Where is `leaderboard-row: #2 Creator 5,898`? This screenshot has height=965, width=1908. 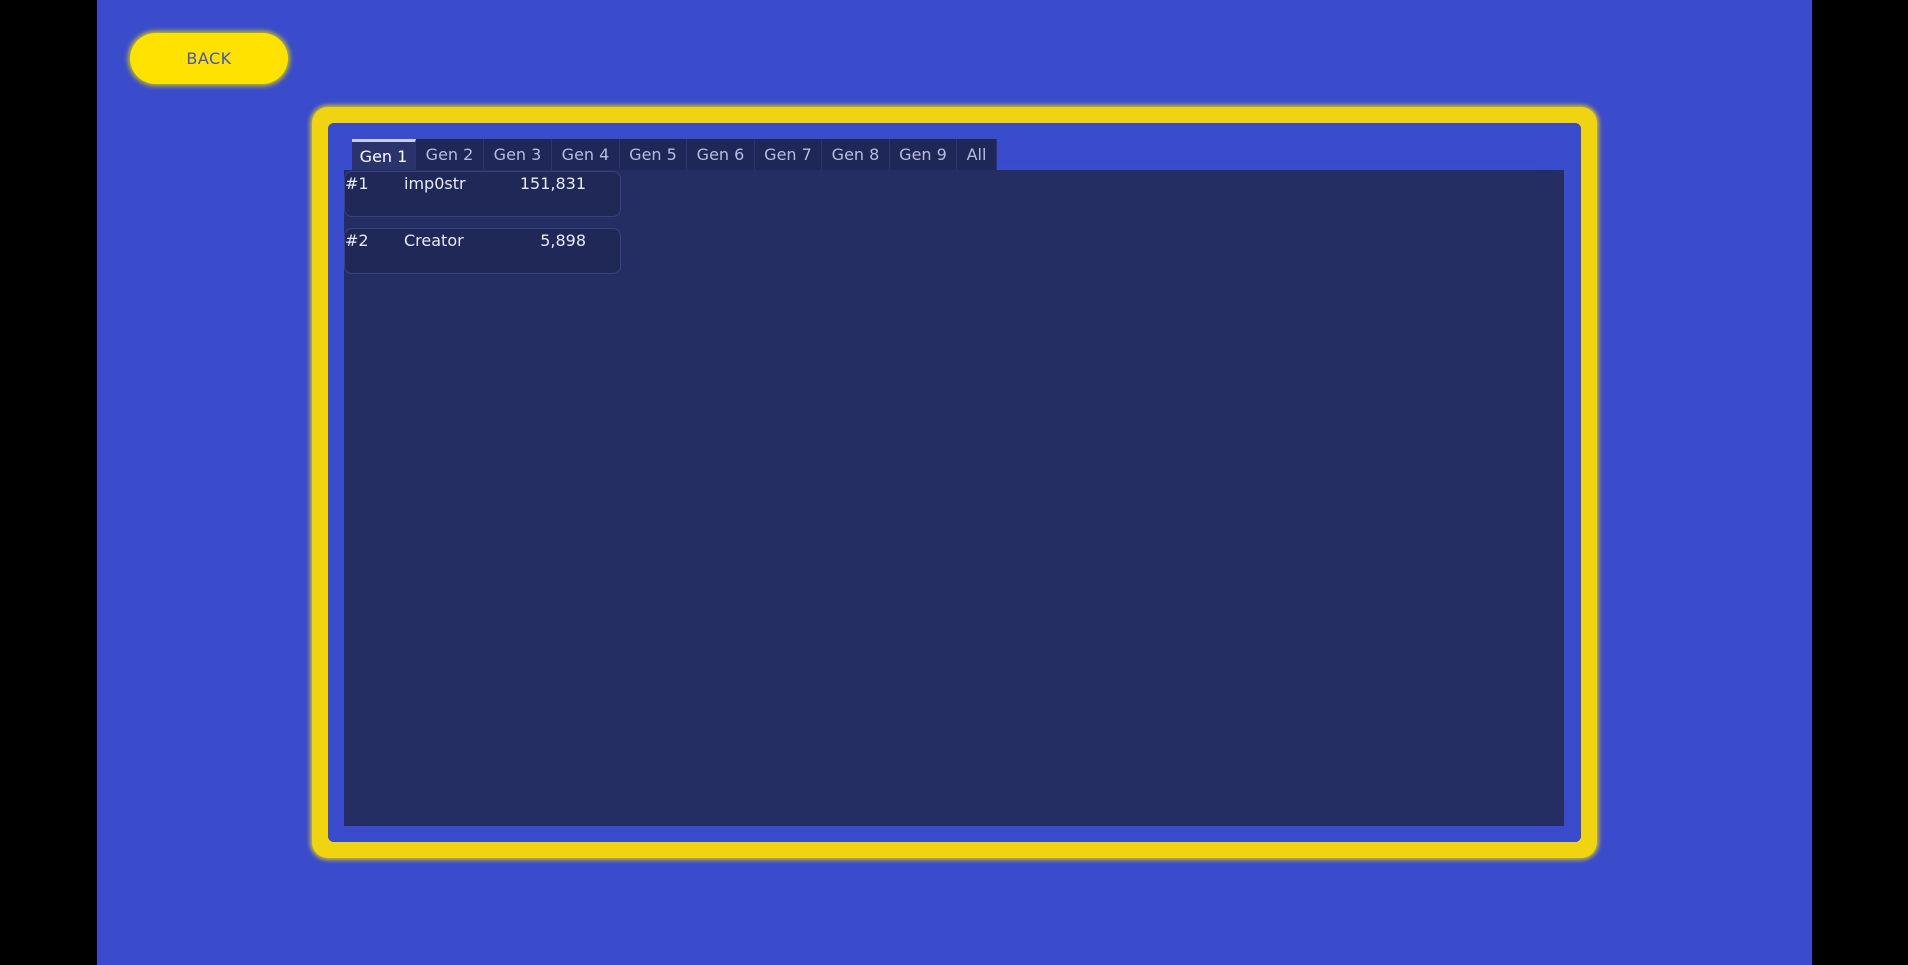 leaderboard-row: #2 Creator 5,898 is located at coordinates (482, 251).